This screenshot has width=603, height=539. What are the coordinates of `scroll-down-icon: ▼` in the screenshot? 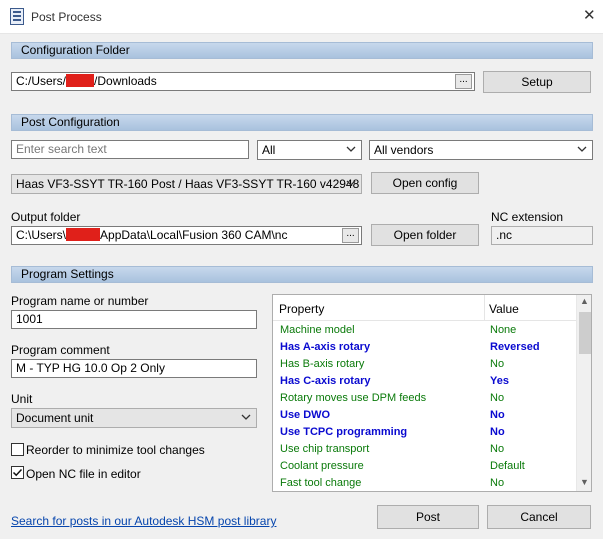 It's located at (584, 482).